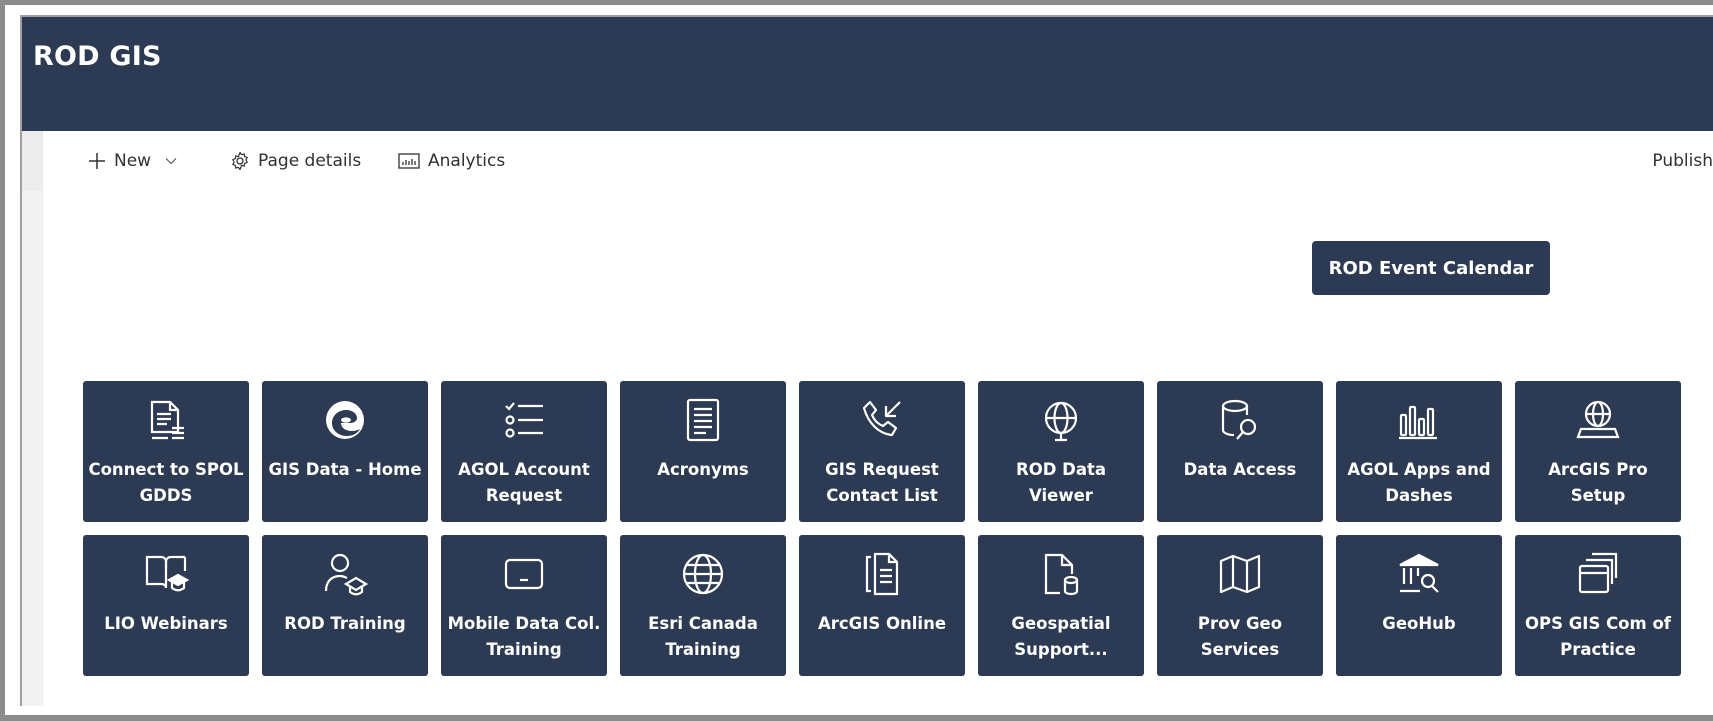  Describe the element at coordinates (703, 605) in the screenshot. I see `tile-esri-canada-training: Esri Canada Training` at that location.